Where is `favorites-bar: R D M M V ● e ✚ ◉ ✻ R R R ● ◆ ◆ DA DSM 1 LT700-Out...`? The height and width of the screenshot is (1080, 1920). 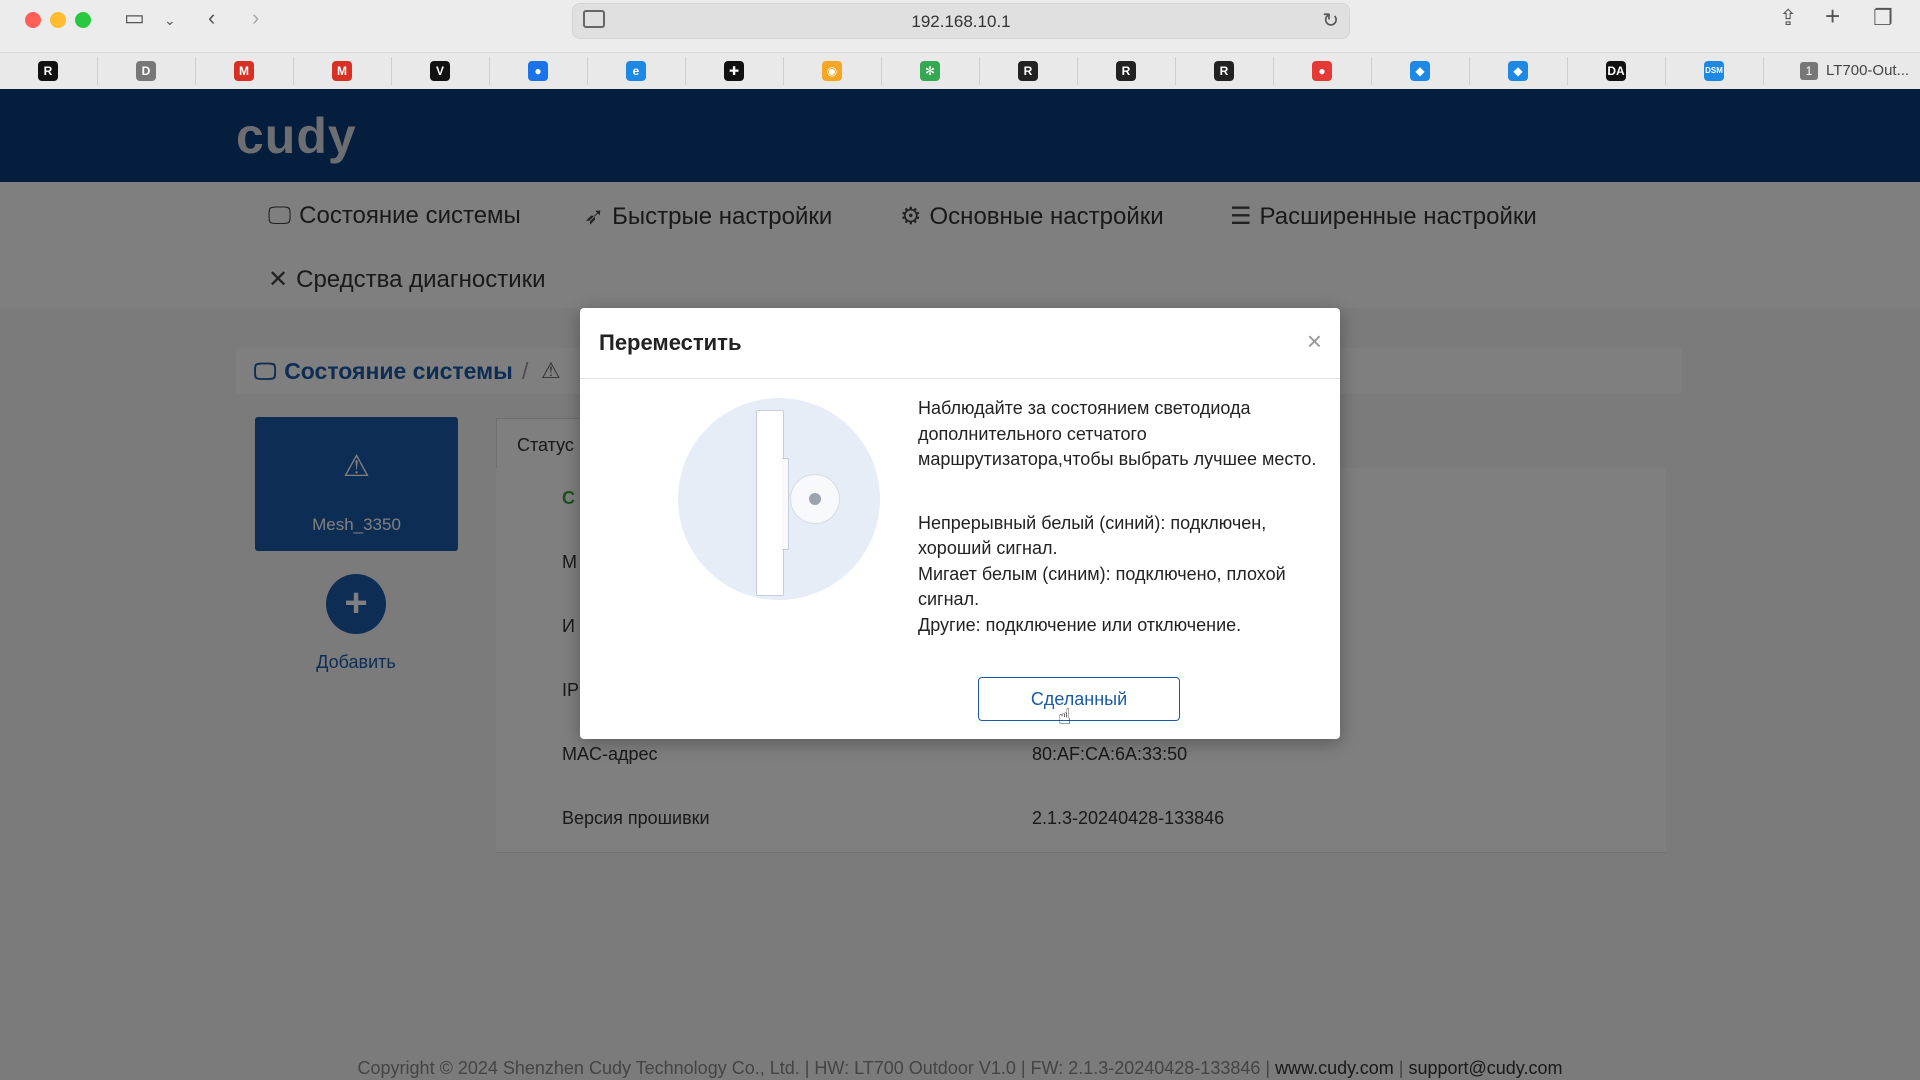
favorites-bar: R D M M V ● e ✚ ◉ ✻ R R R ● ◆ ◆ DA DSM 1 LT700-Out... is located at coordinates (960, 71).